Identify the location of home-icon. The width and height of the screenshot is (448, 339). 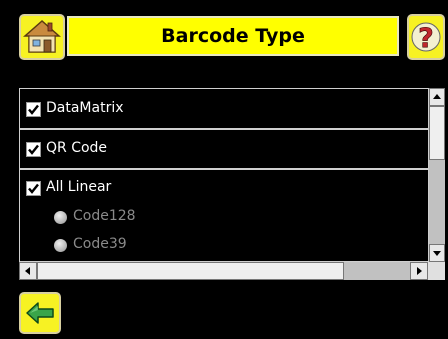
(42, 36).